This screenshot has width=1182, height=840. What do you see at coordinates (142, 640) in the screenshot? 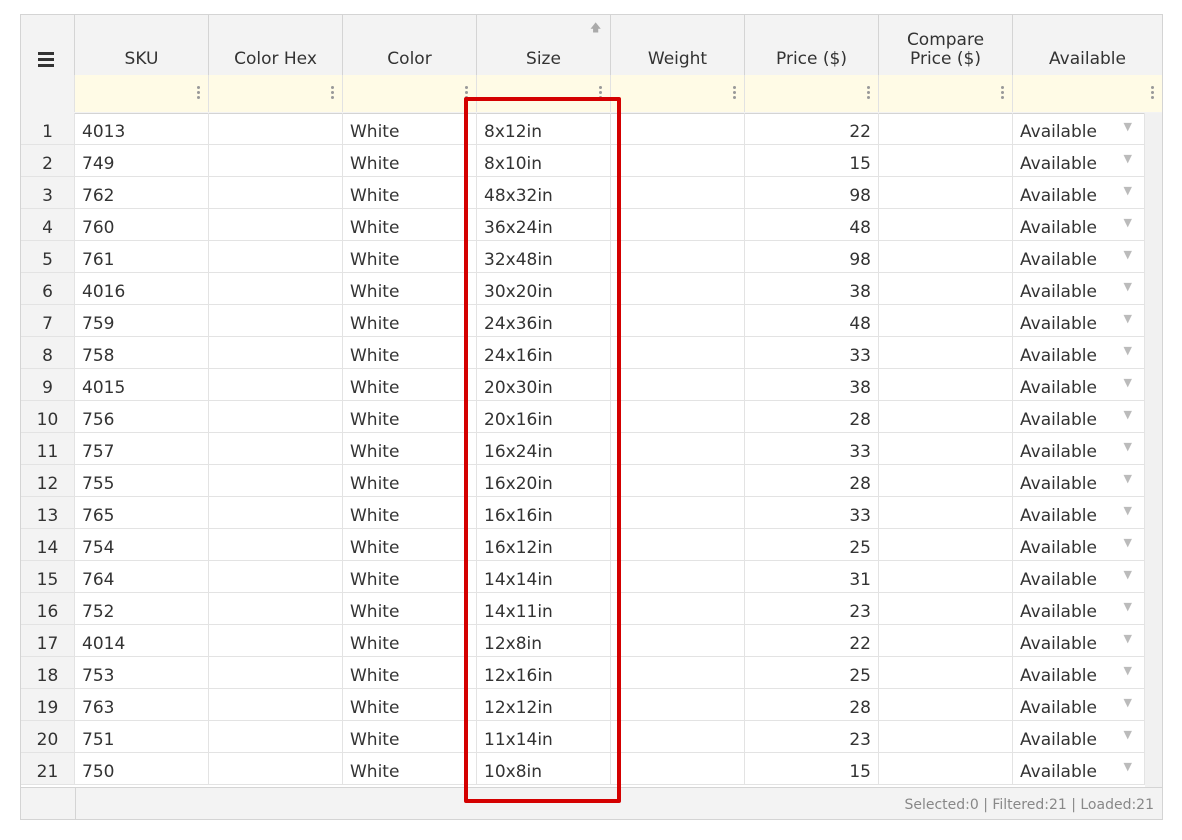
I see `cell-sku: 4014` at bounding box center [142, 640].